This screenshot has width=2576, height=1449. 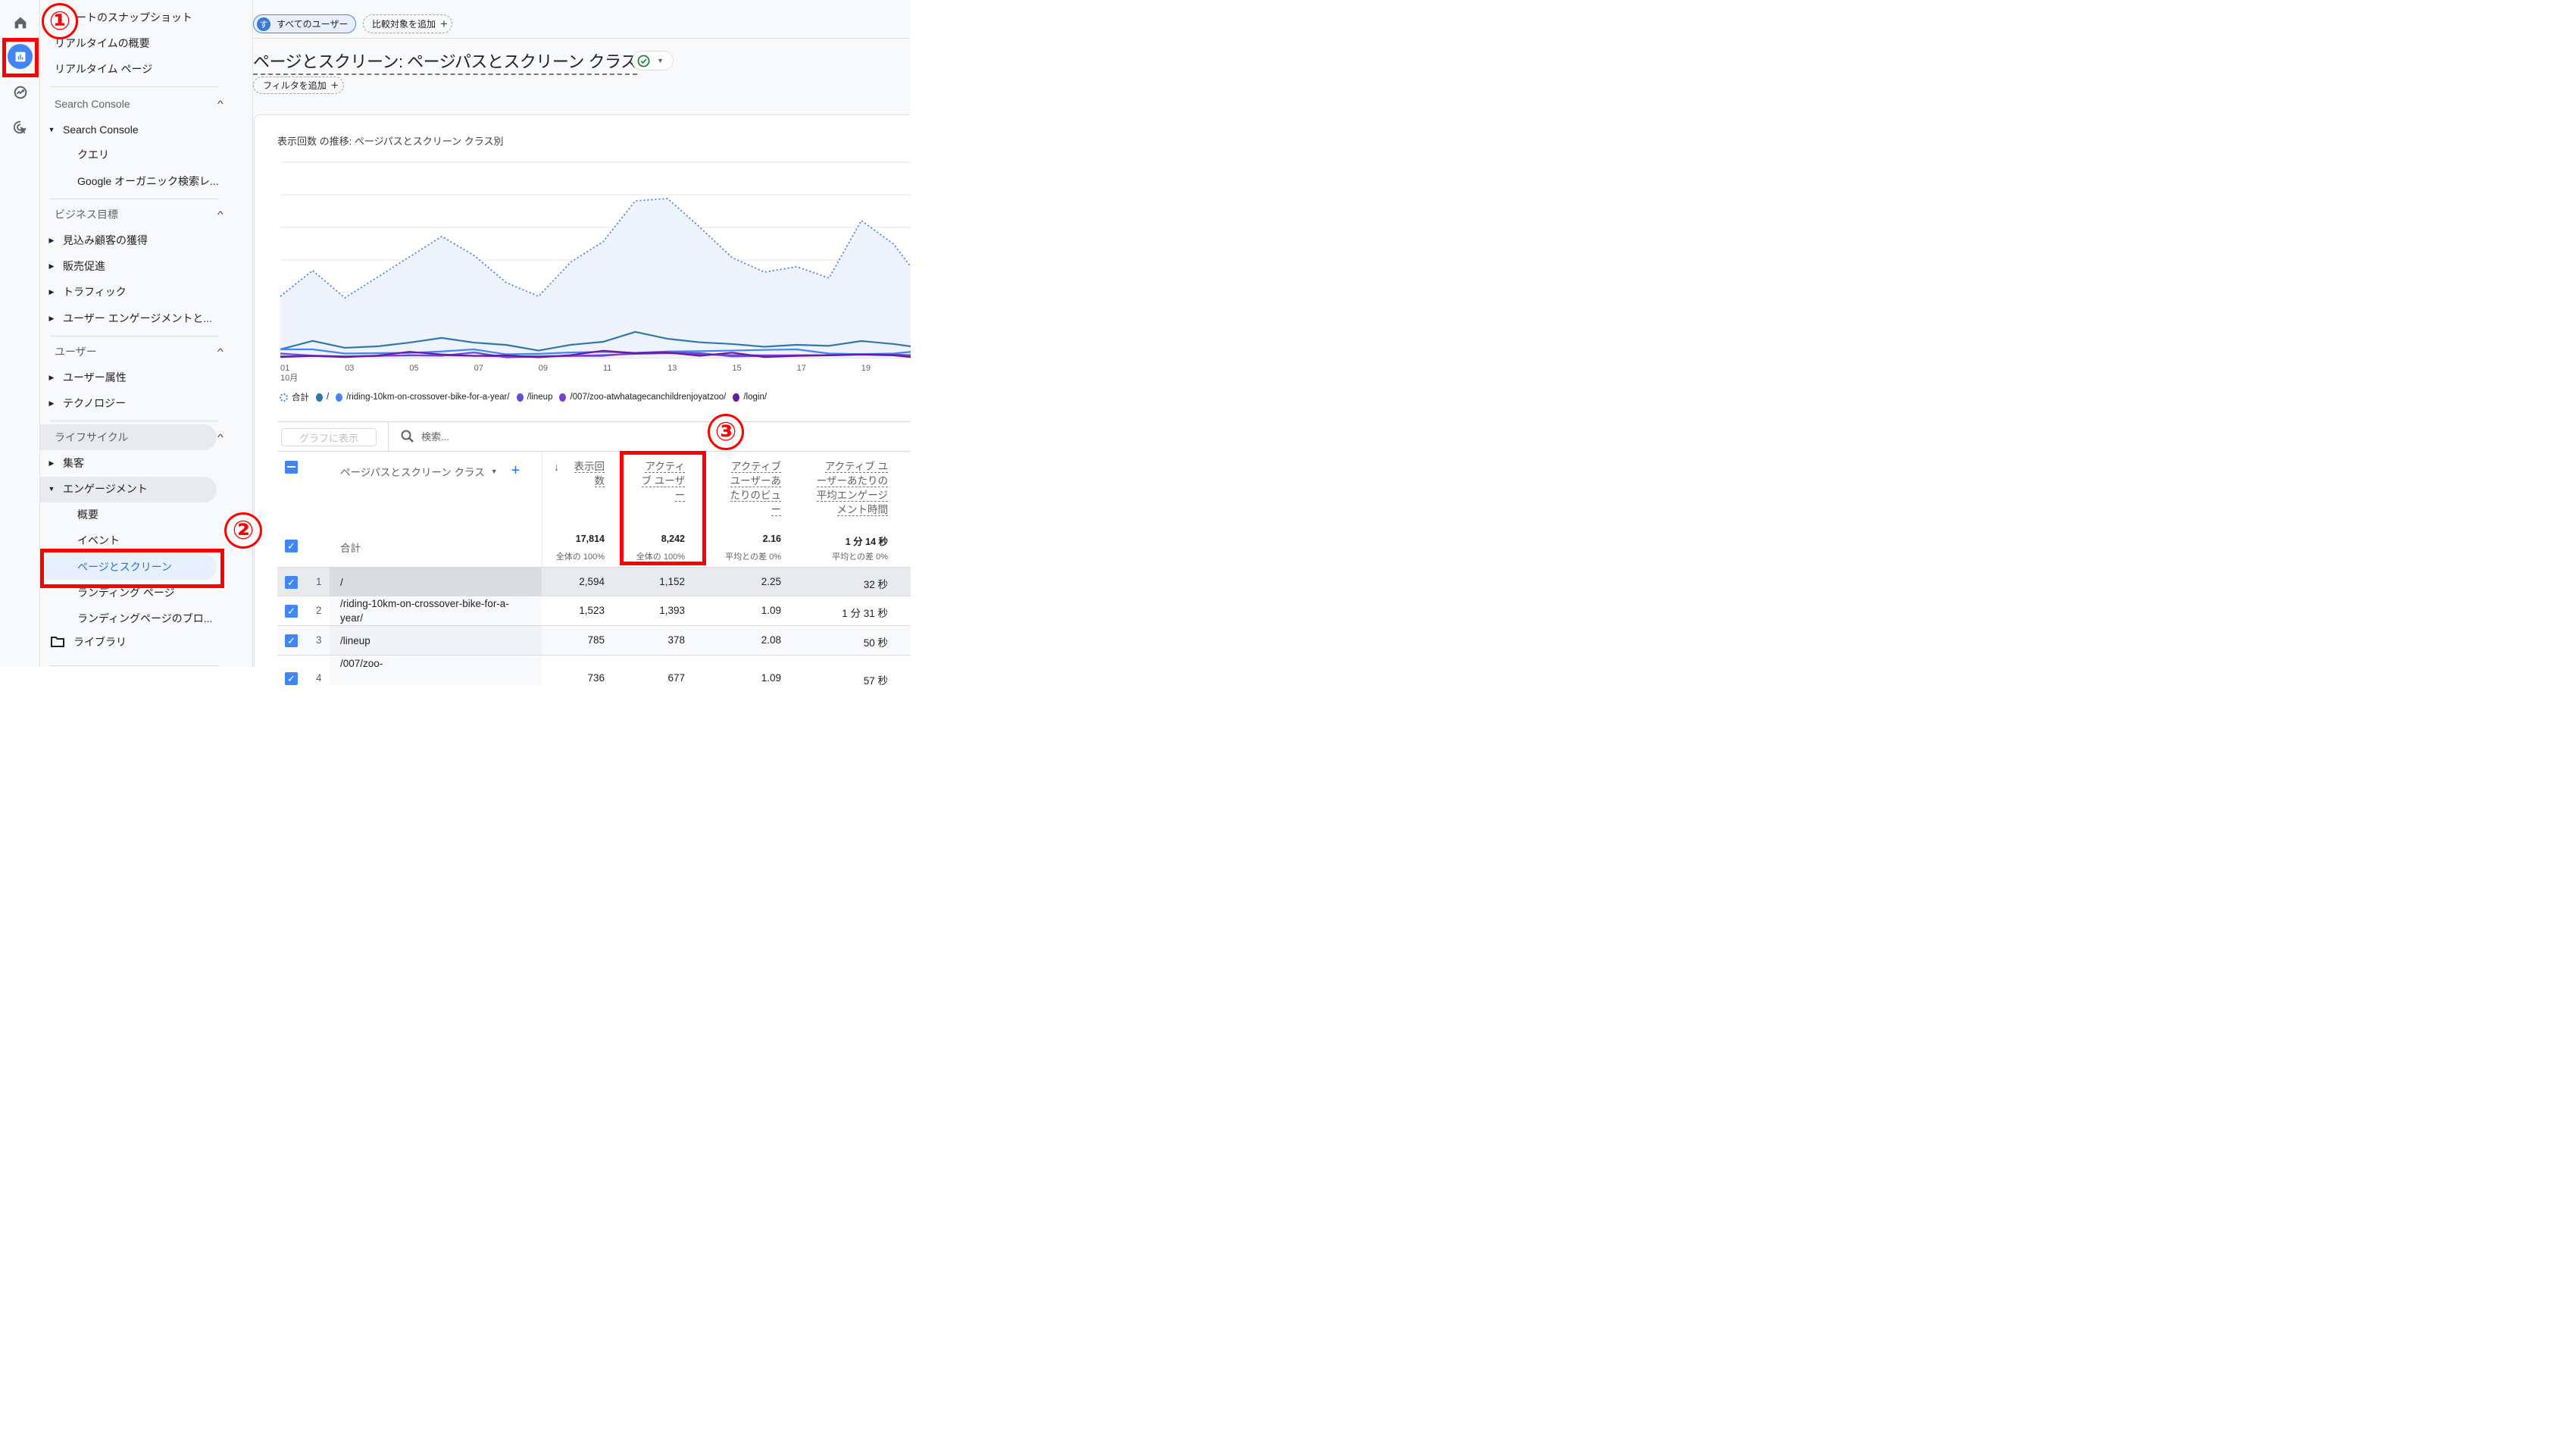 What do you see at coordinates (139, 437) in the screenshot?
I see `nav-section-lifecycle: ライフサイクル ^` at bounding box center [139, 437].